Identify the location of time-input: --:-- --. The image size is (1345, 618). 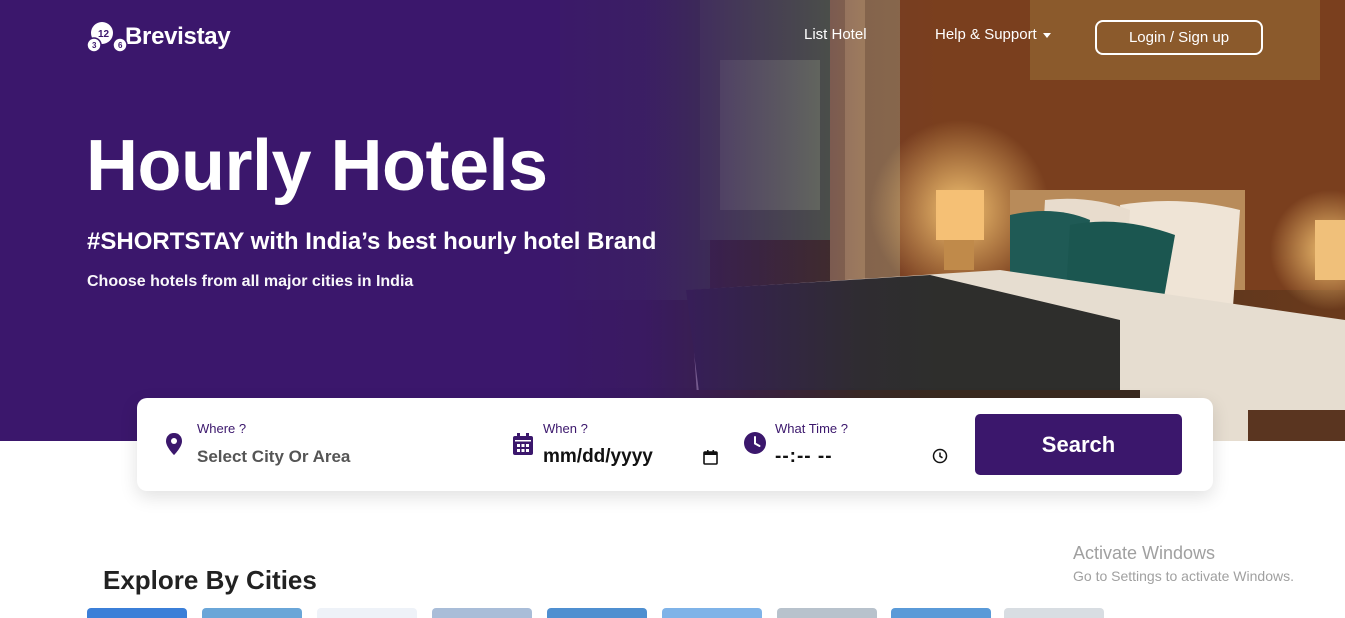
(804, 457).